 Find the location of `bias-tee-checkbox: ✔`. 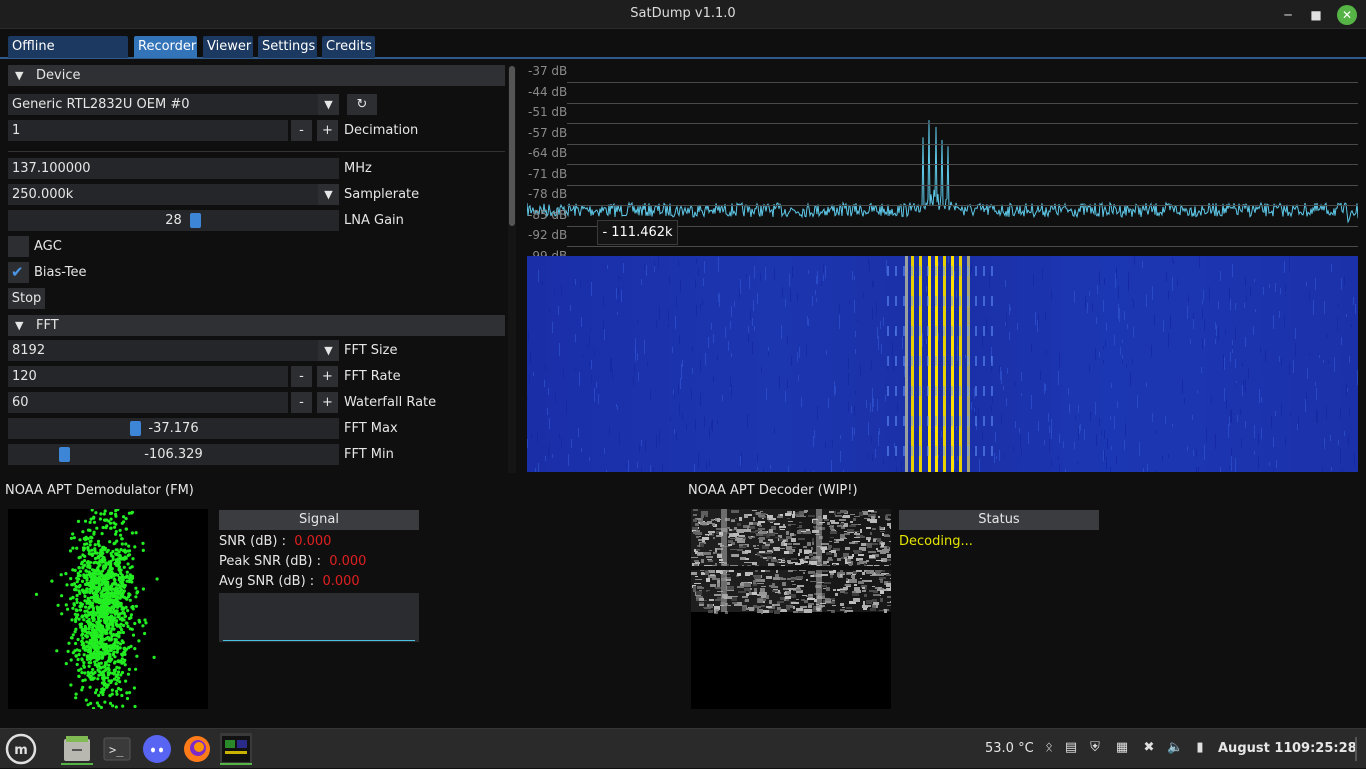

bias-tee-checkbox: ✔ is located at coordinates (18, 272).